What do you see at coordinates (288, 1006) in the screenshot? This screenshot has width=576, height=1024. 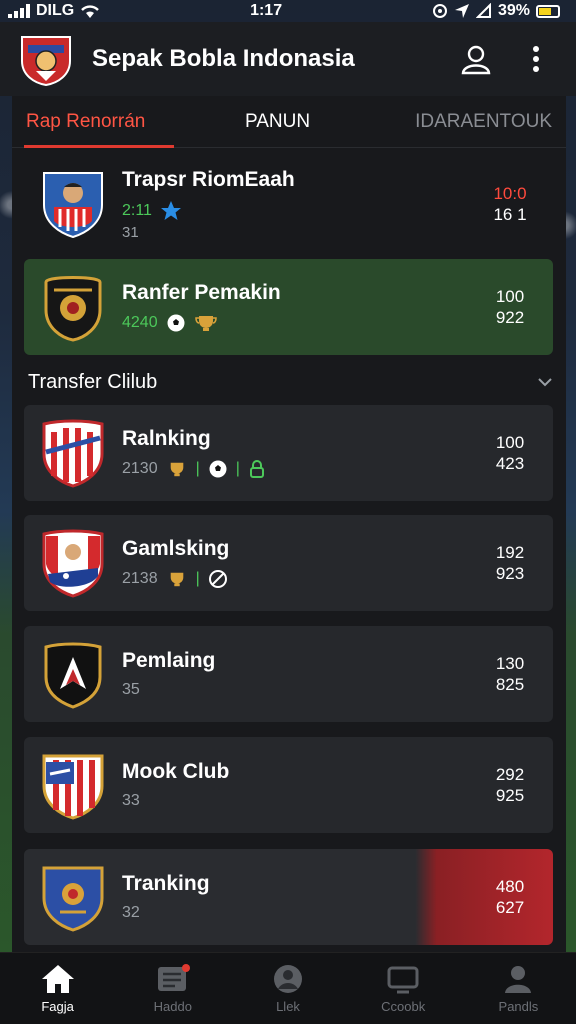 I see `nav-label: Llek` at bounding box center [288, 1006].